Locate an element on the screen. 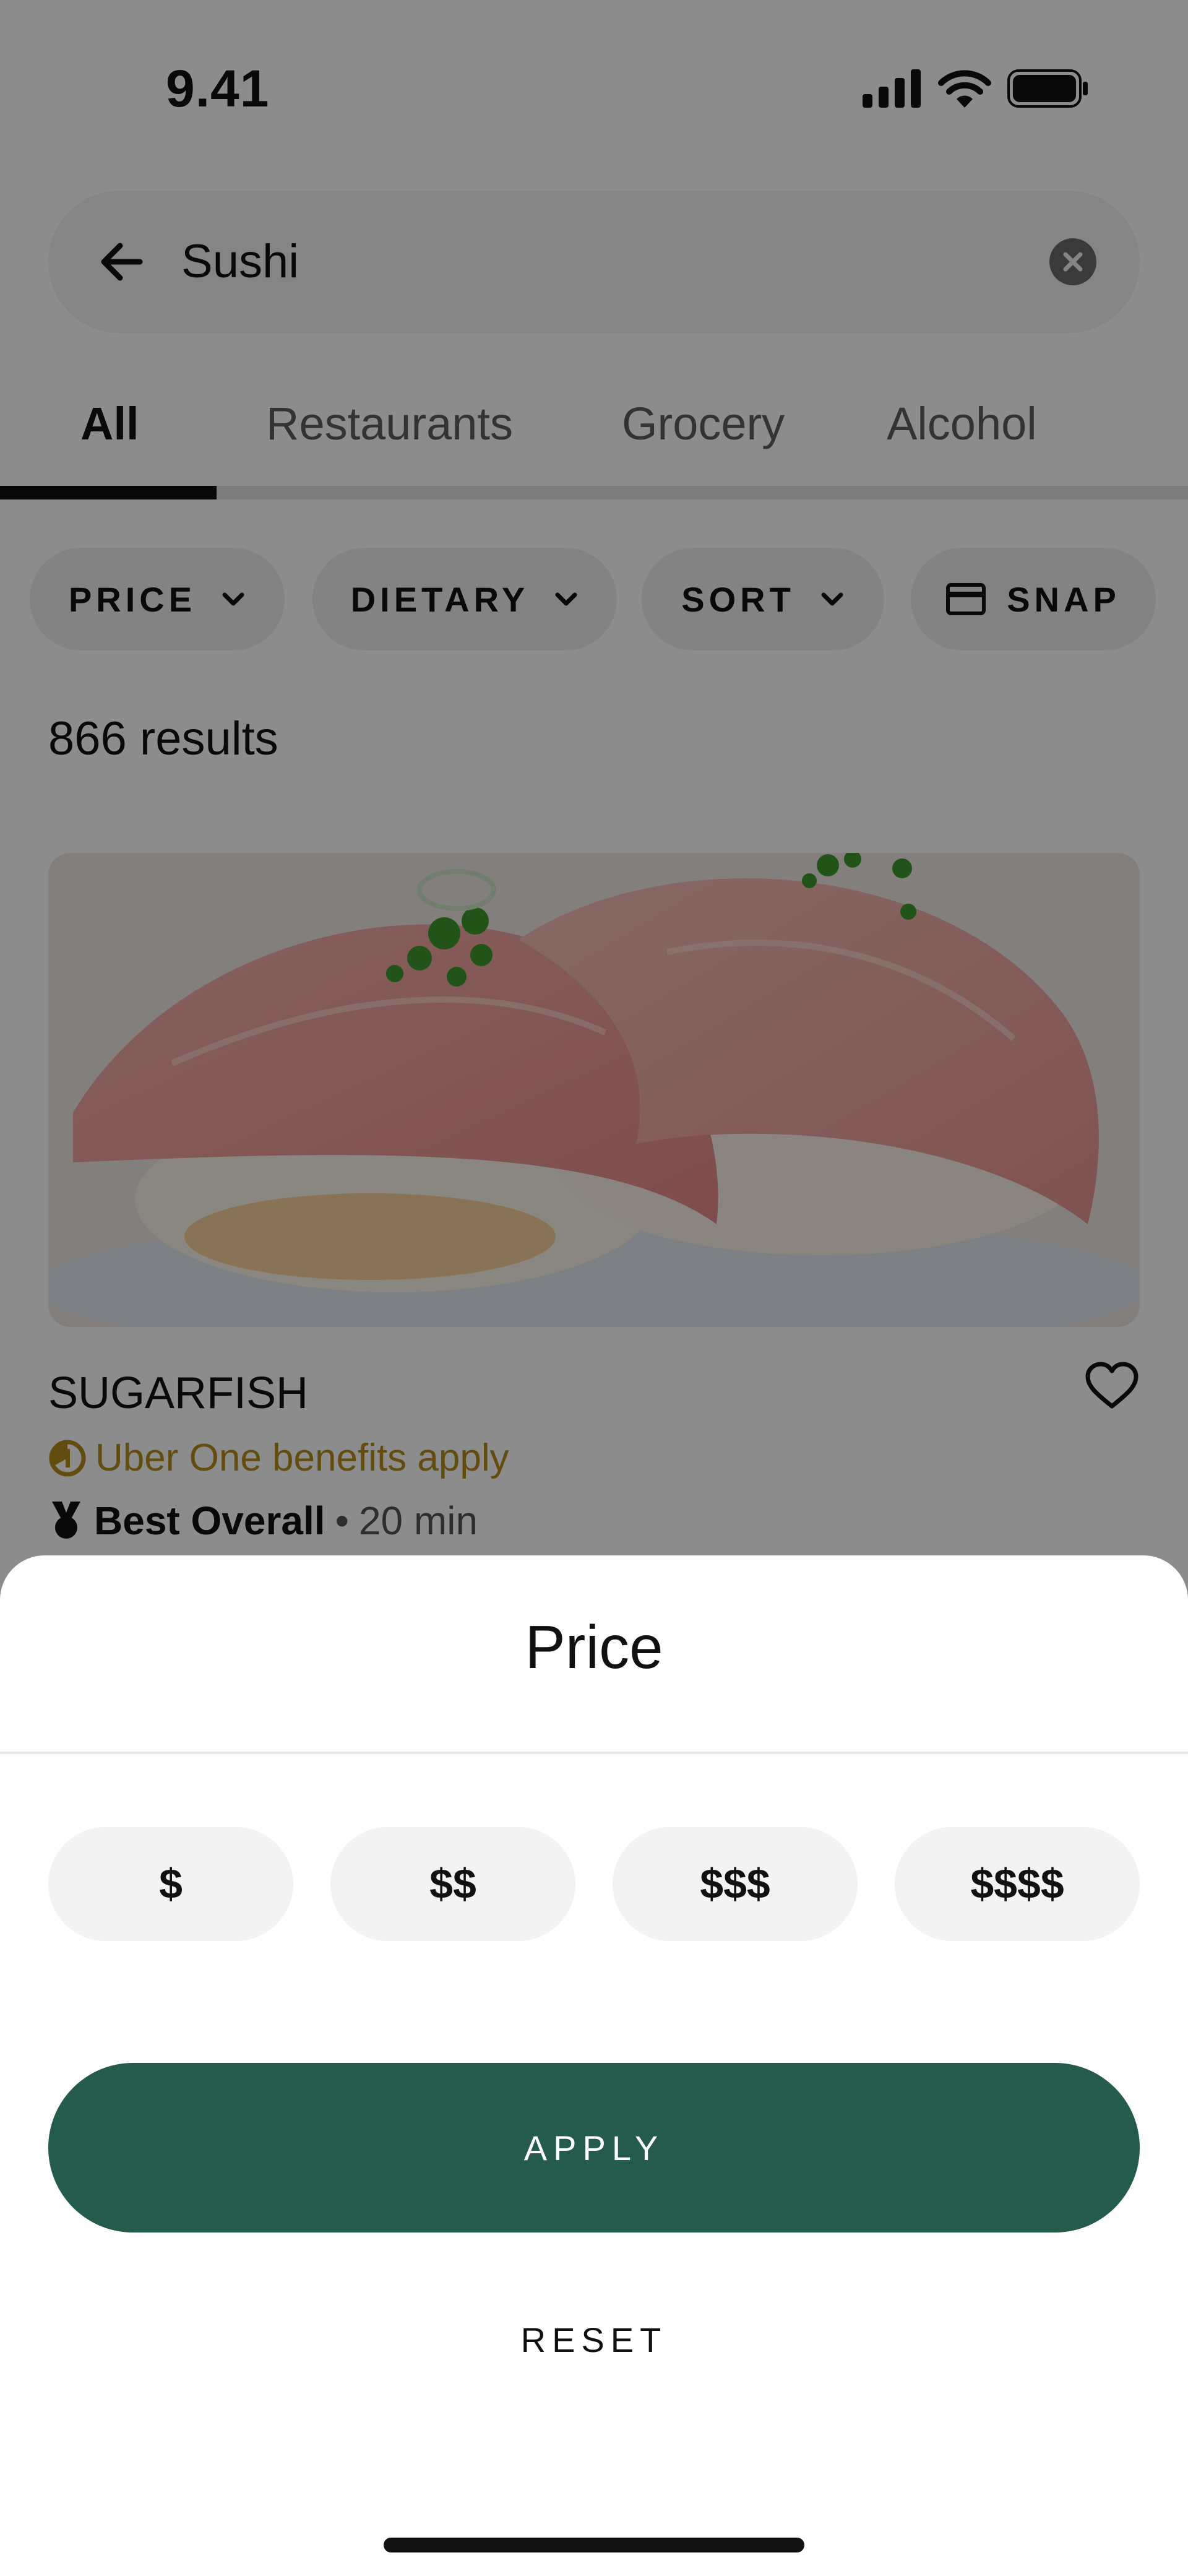 This screenshot has height=2576, width=1188. reset-button: RESET is located at coordinates (594, 2339).